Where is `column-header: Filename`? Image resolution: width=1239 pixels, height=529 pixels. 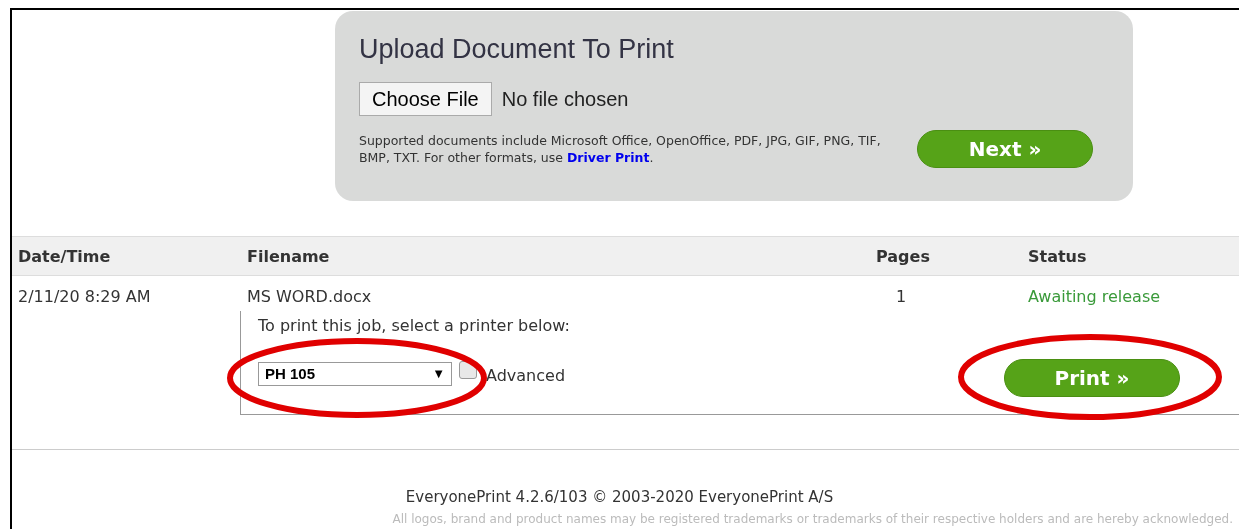
column-header: Filename is located at coordinates (288, 257).